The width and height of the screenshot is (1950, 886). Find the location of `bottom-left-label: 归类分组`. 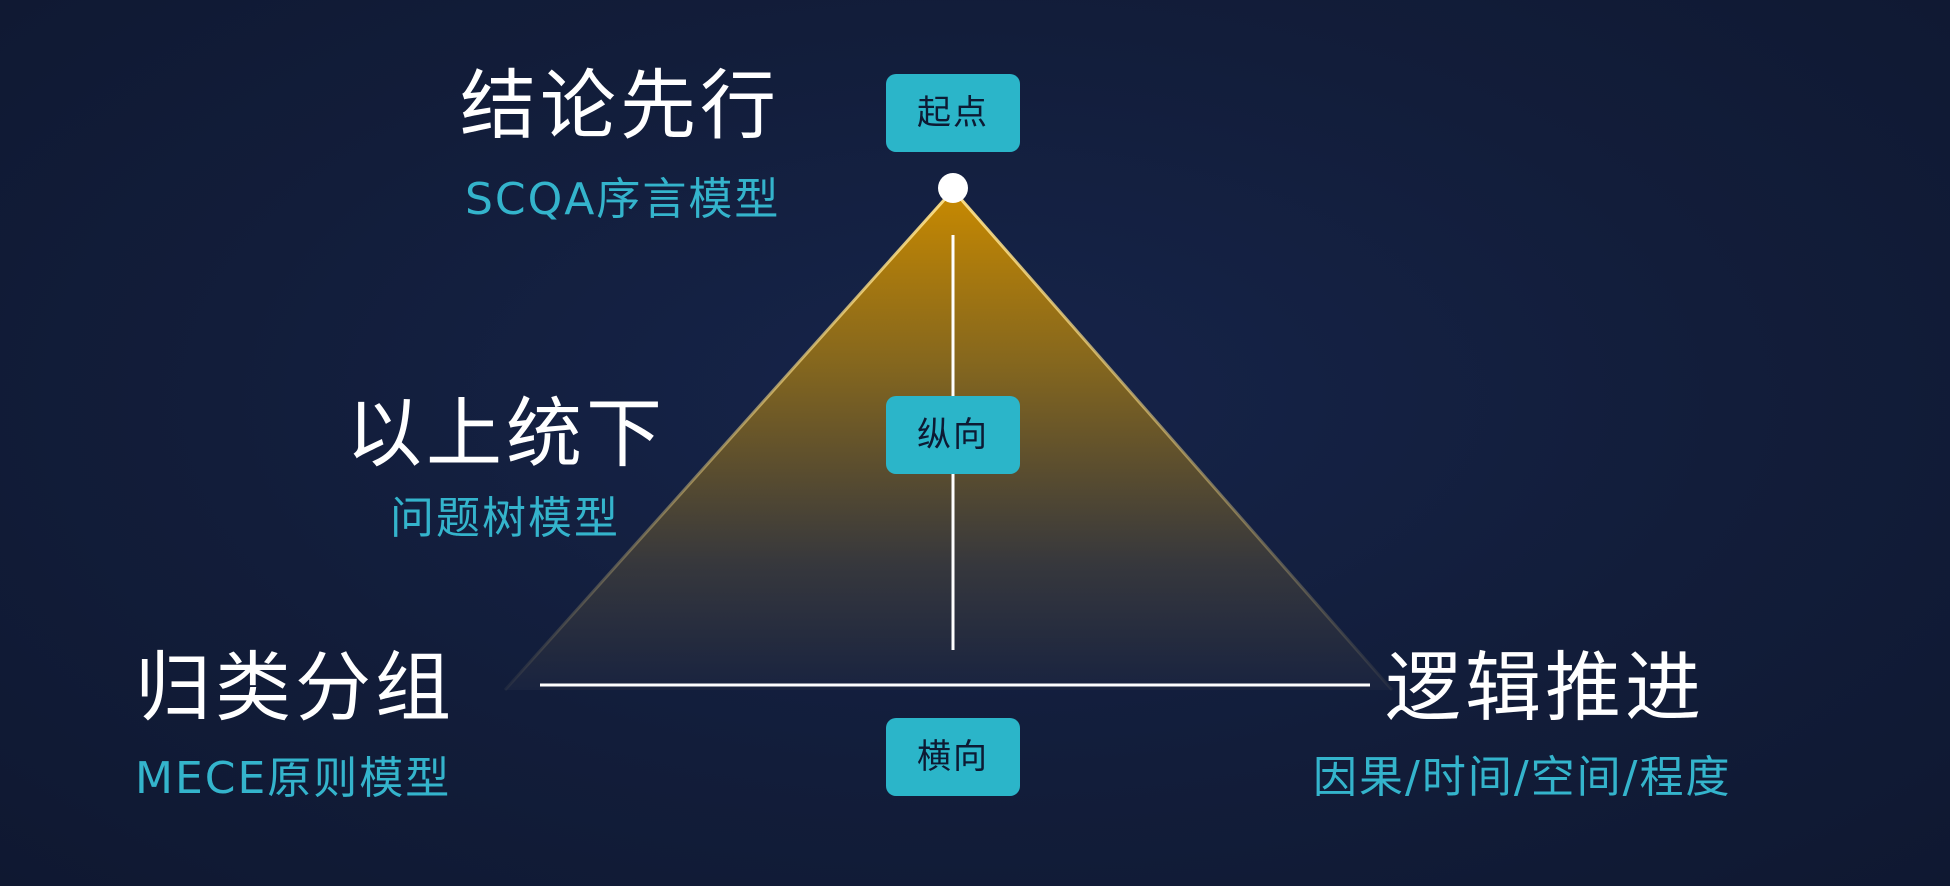

bottom-left-label: 归类分组 is located at coordinates (295, 687).